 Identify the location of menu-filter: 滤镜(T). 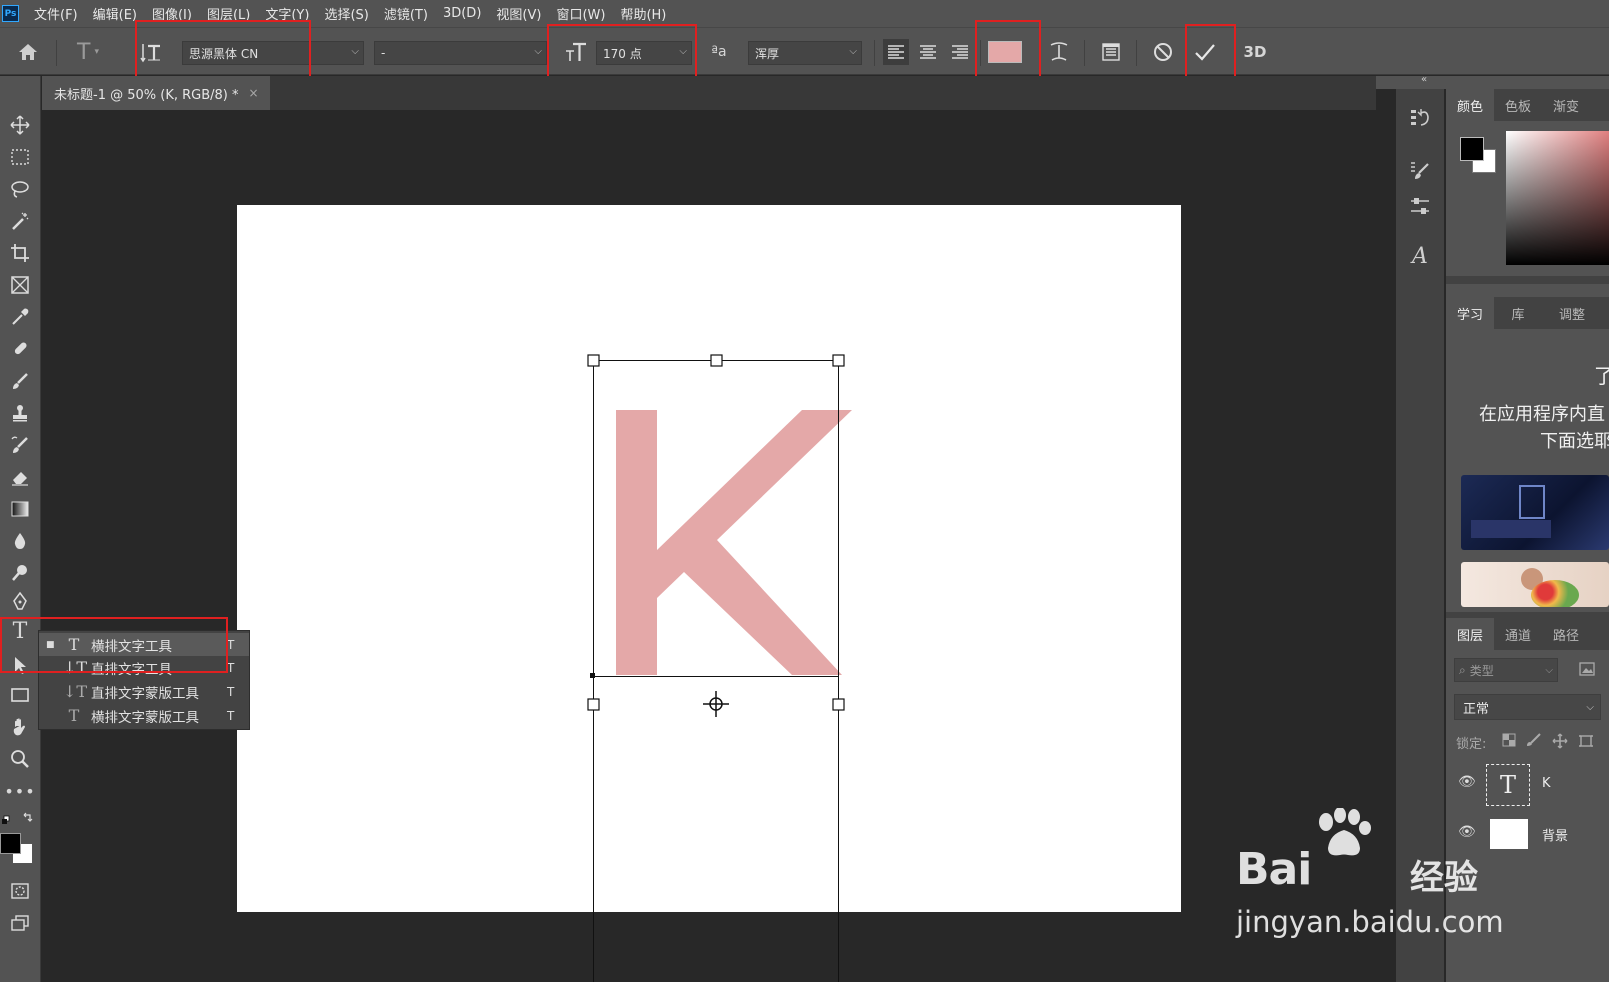
(406, 13).